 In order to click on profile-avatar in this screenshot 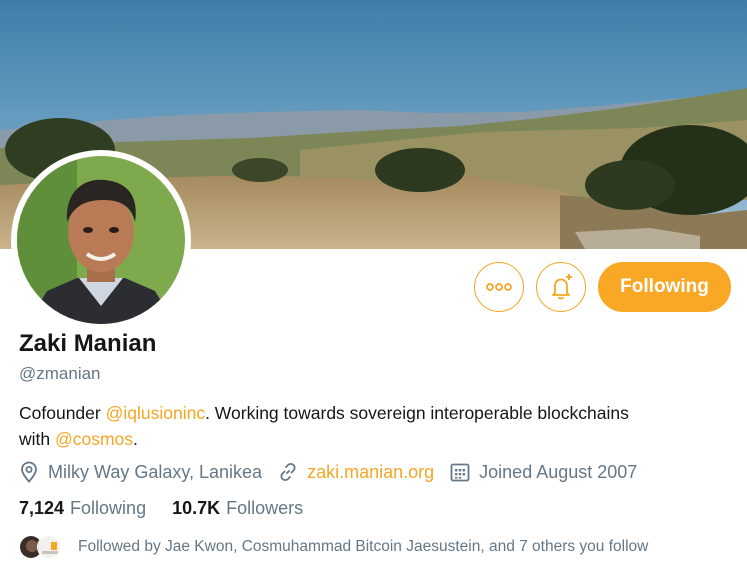, I will do `click(101, 240)`.